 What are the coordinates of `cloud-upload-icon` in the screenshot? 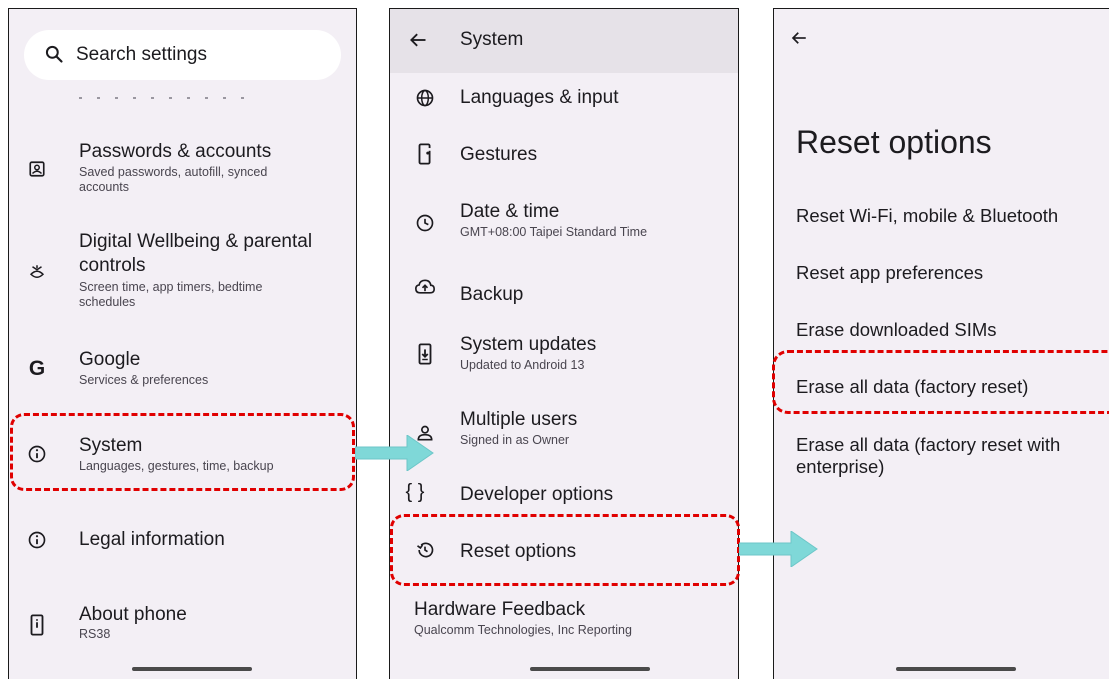 It's located at (425, 287).